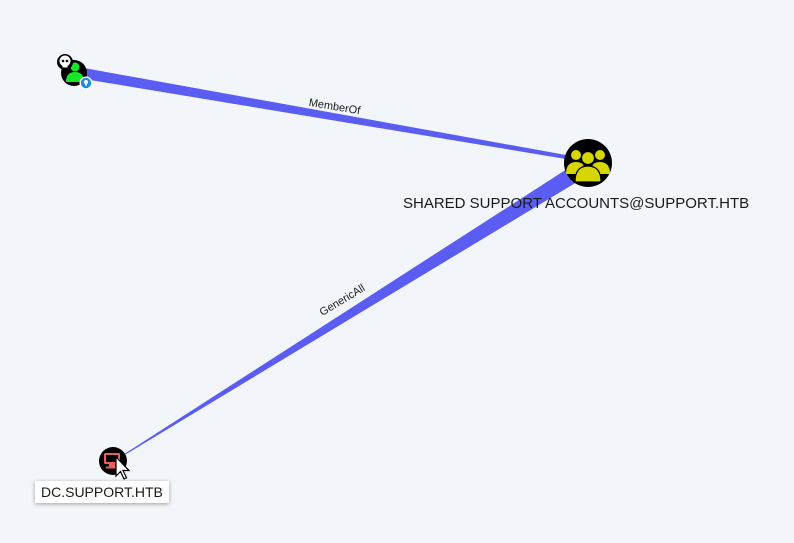 This screenshot has width=794, height=543. What do you see at coordinates (588, 163) in the screenshot?
I see `group-node` at bounding box center [588, 163].